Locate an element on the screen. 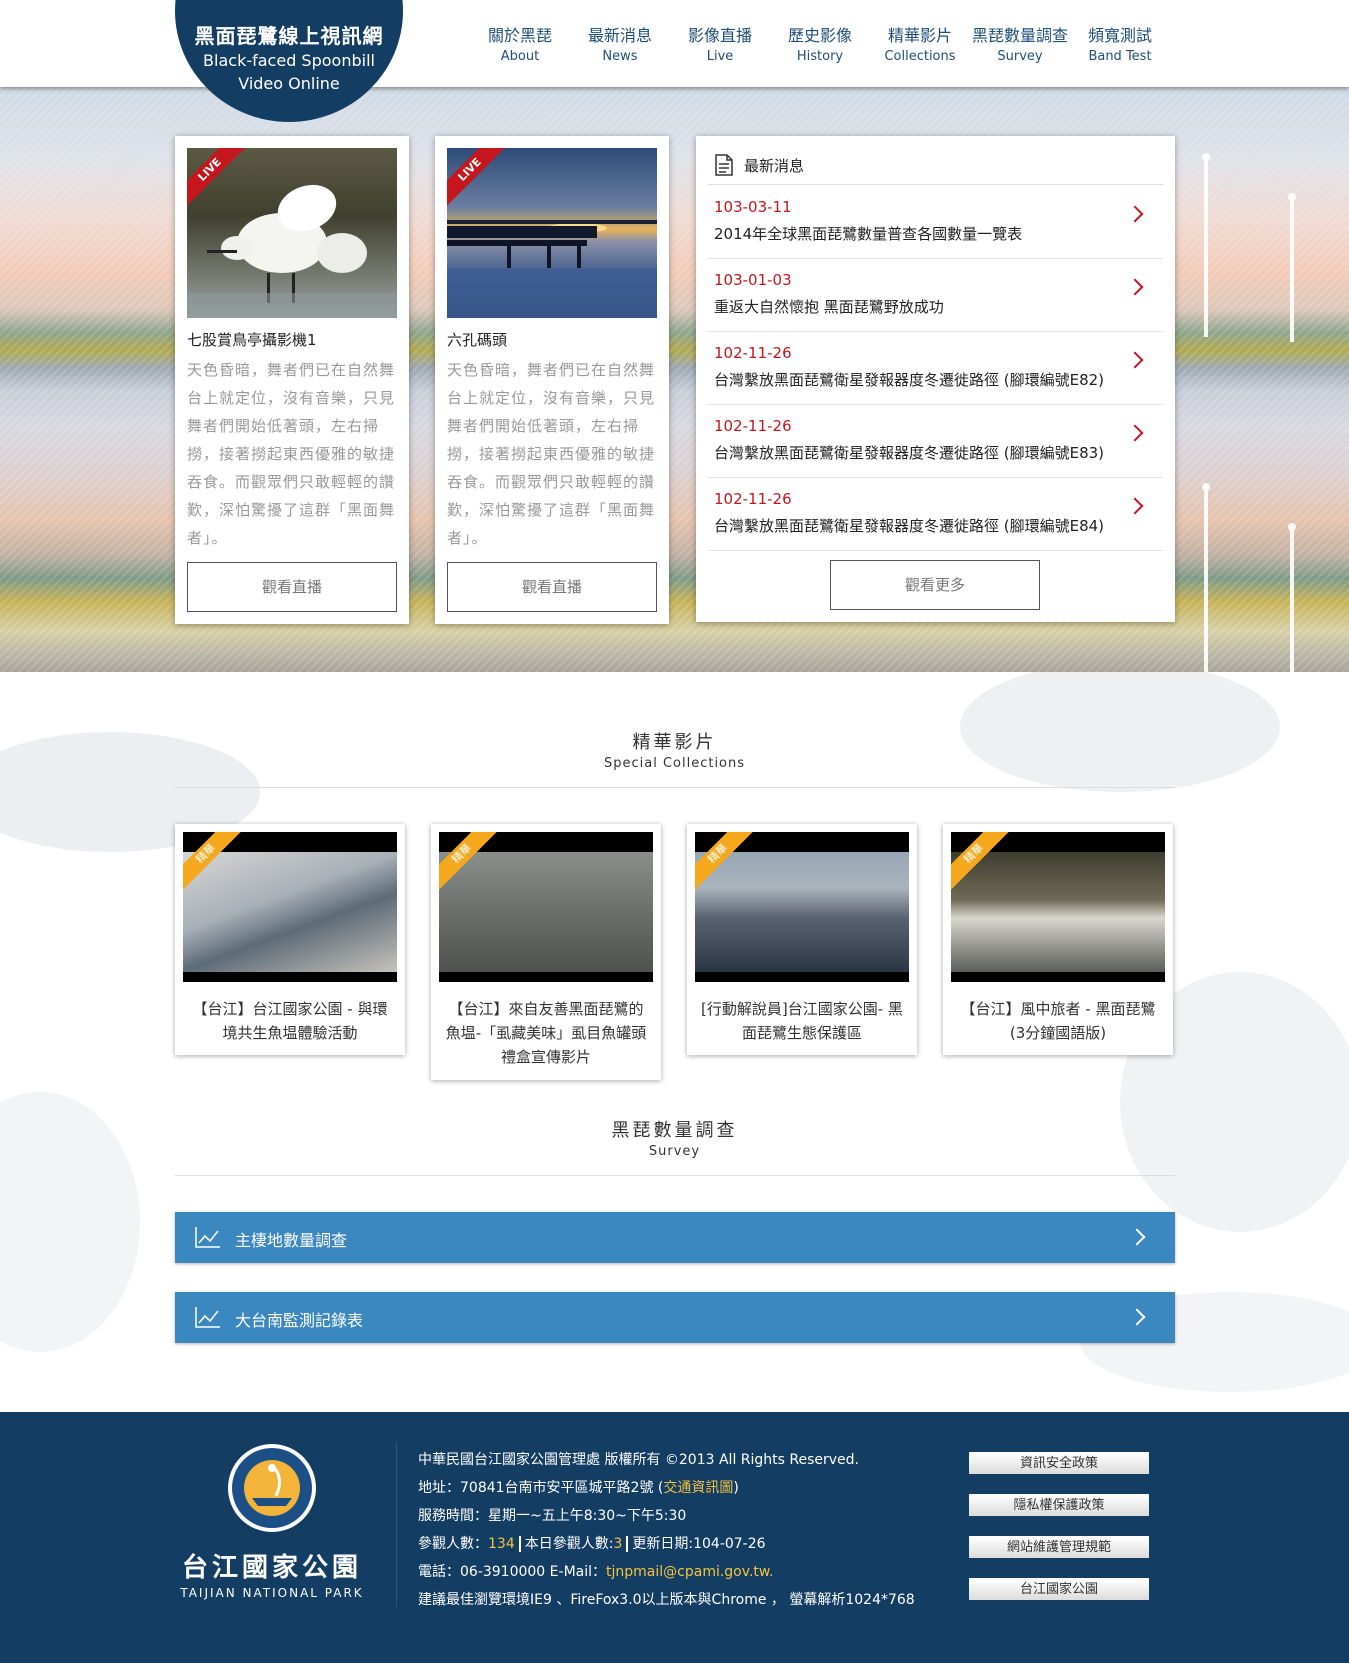 This screenshot has height=1663, width=1349. footer-link-security-policy: 資訊安全政策 is located at coordinates (1059, 1463).